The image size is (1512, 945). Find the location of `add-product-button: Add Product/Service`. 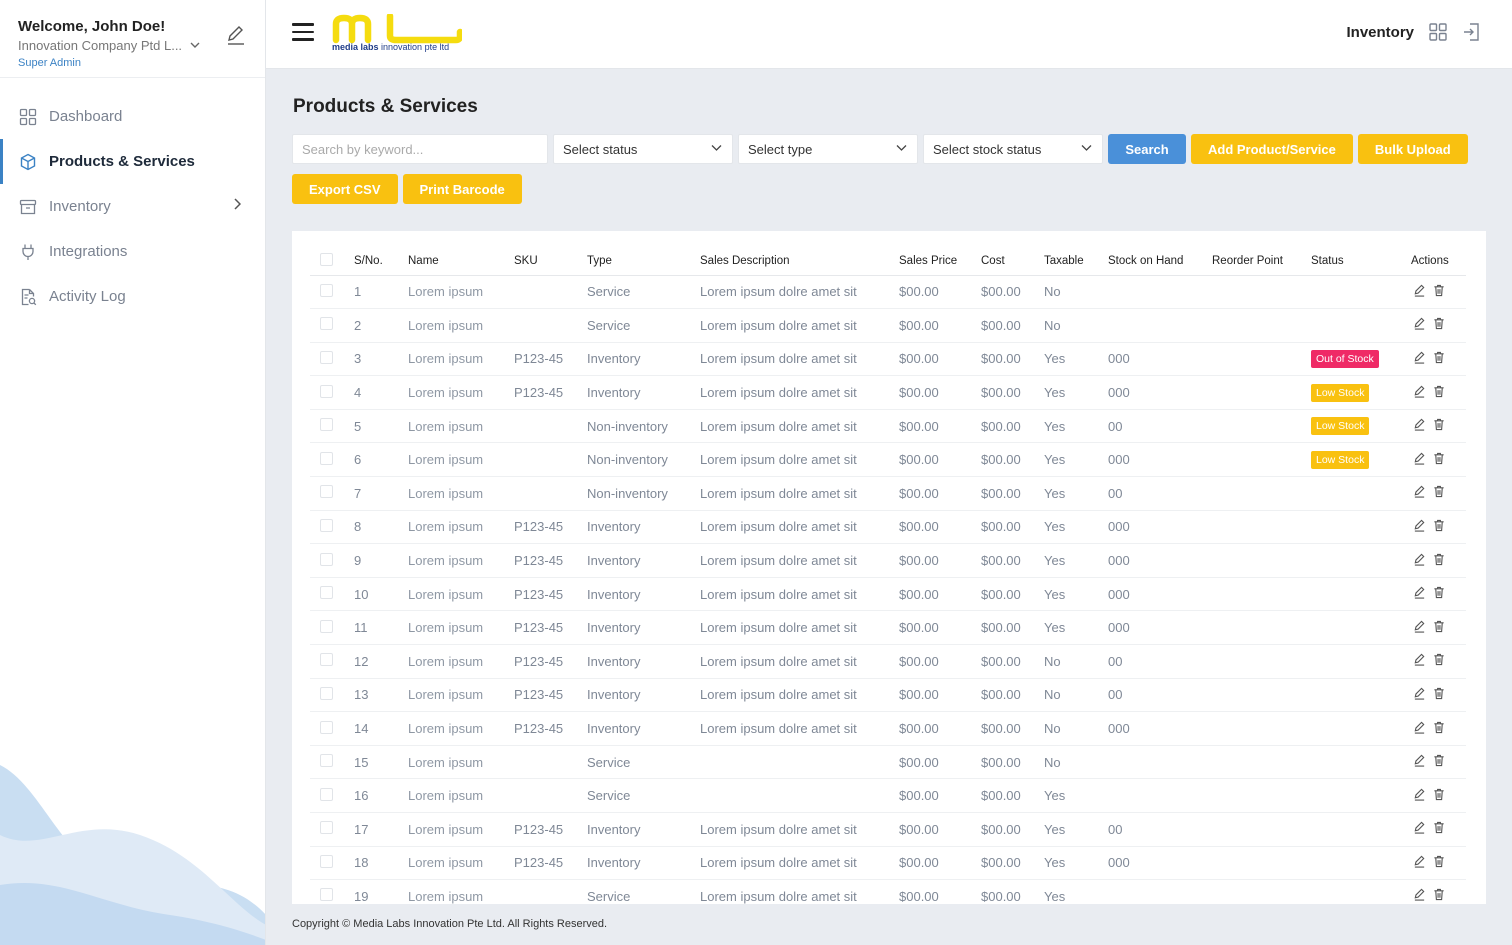

add-product-button: Add Product/Service is located at coordinates (1272, 149).